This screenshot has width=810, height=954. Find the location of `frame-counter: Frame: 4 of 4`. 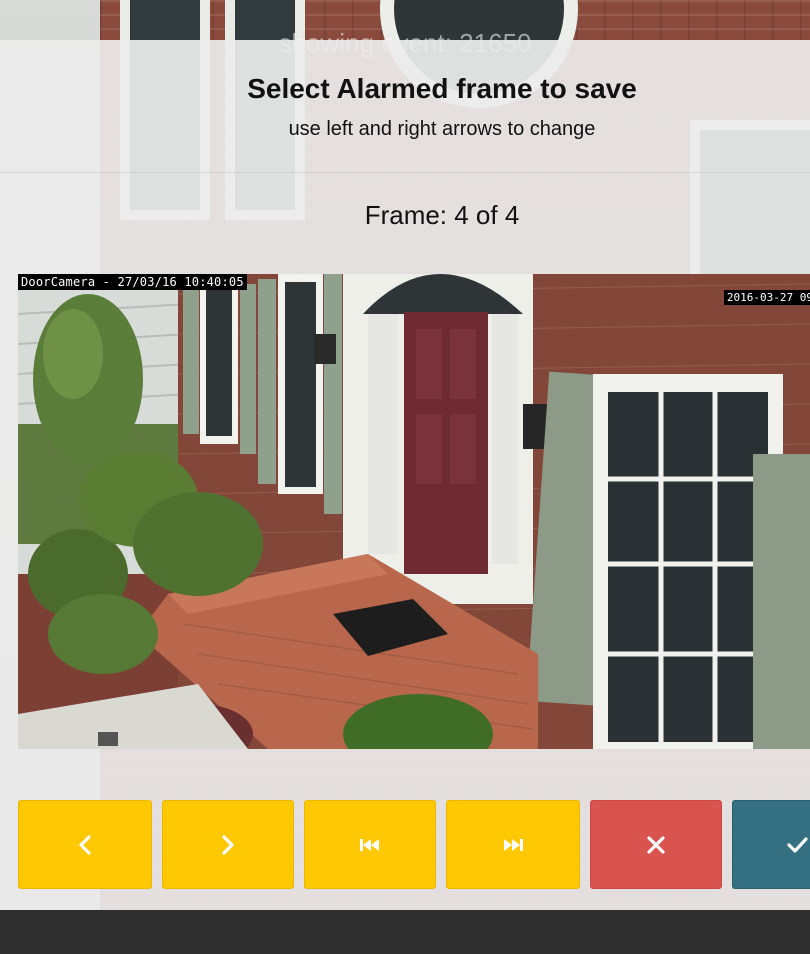

frame-counter: Frame: 4 of 4 is located at coordinates (442, 215).